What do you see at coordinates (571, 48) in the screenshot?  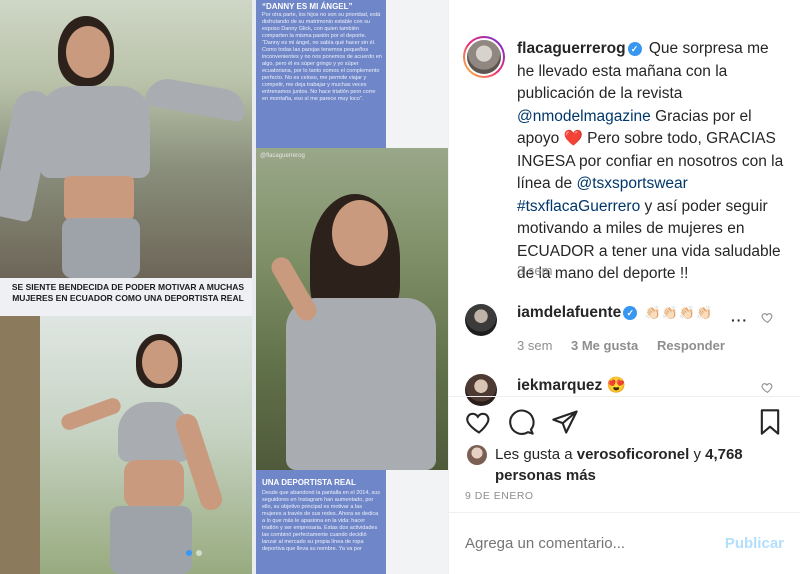 I see `caption-username: flacaguerrerog` at bounding box center [571, 48].